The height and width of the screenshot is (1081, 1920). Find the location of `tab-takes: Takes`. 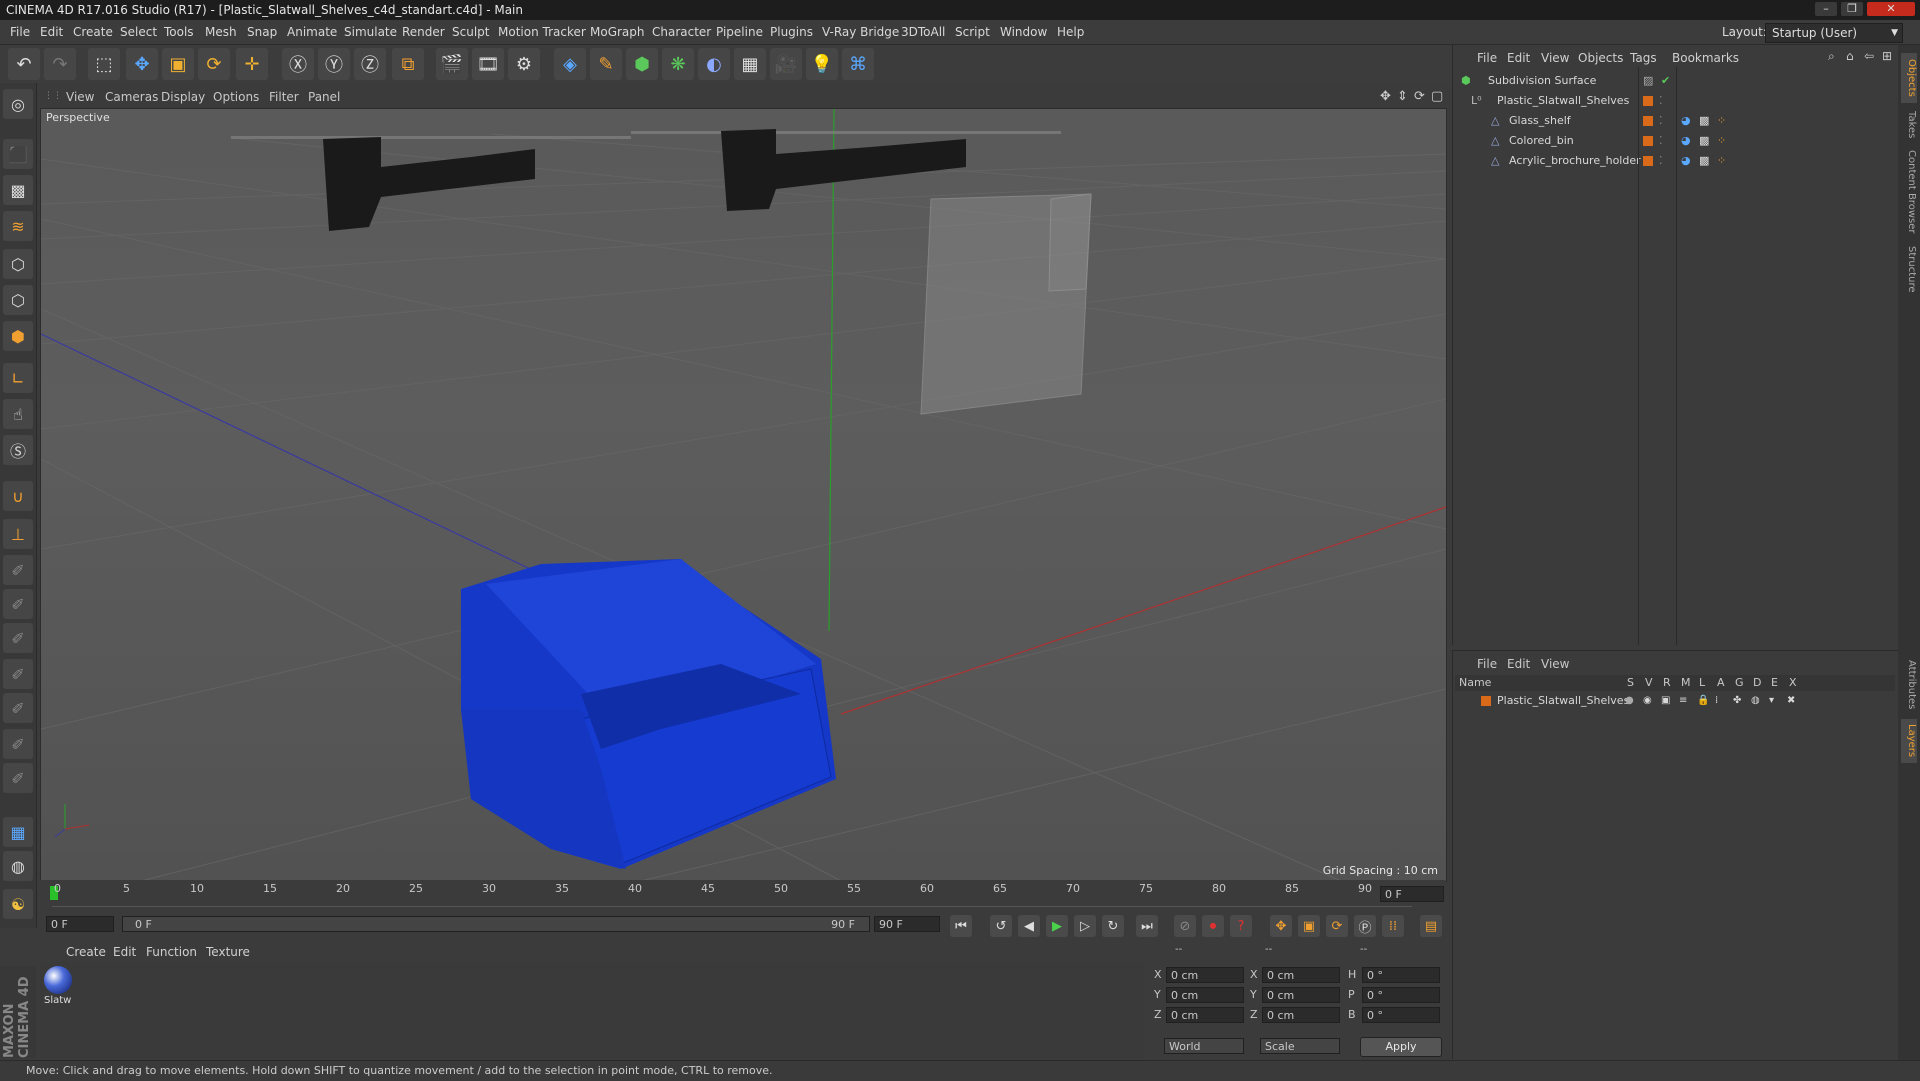

tab-takes: Takes is located at coordinates (1909, 125).